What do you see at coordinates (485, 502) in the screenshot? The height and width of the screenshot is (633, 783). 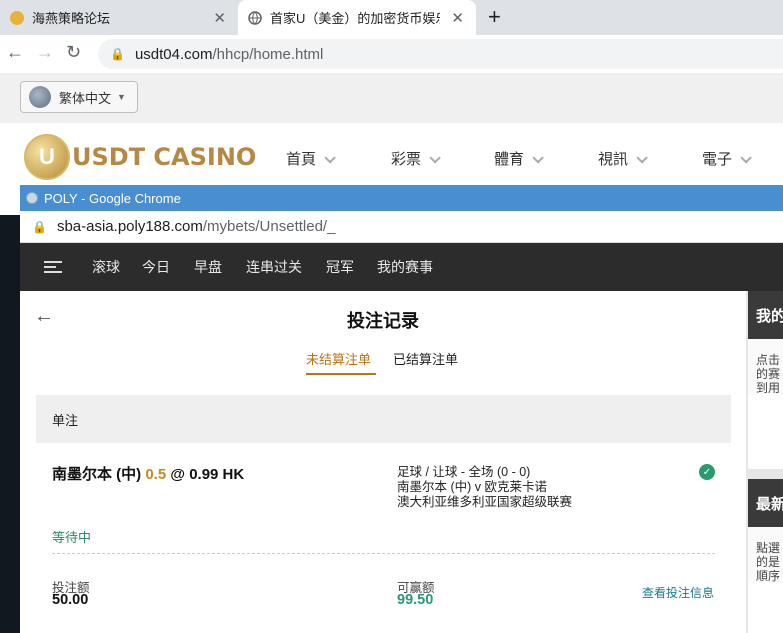 I see `bet-league: 澳大利亚维多利亚国家超级联赛` at bounding box center [485, 502].